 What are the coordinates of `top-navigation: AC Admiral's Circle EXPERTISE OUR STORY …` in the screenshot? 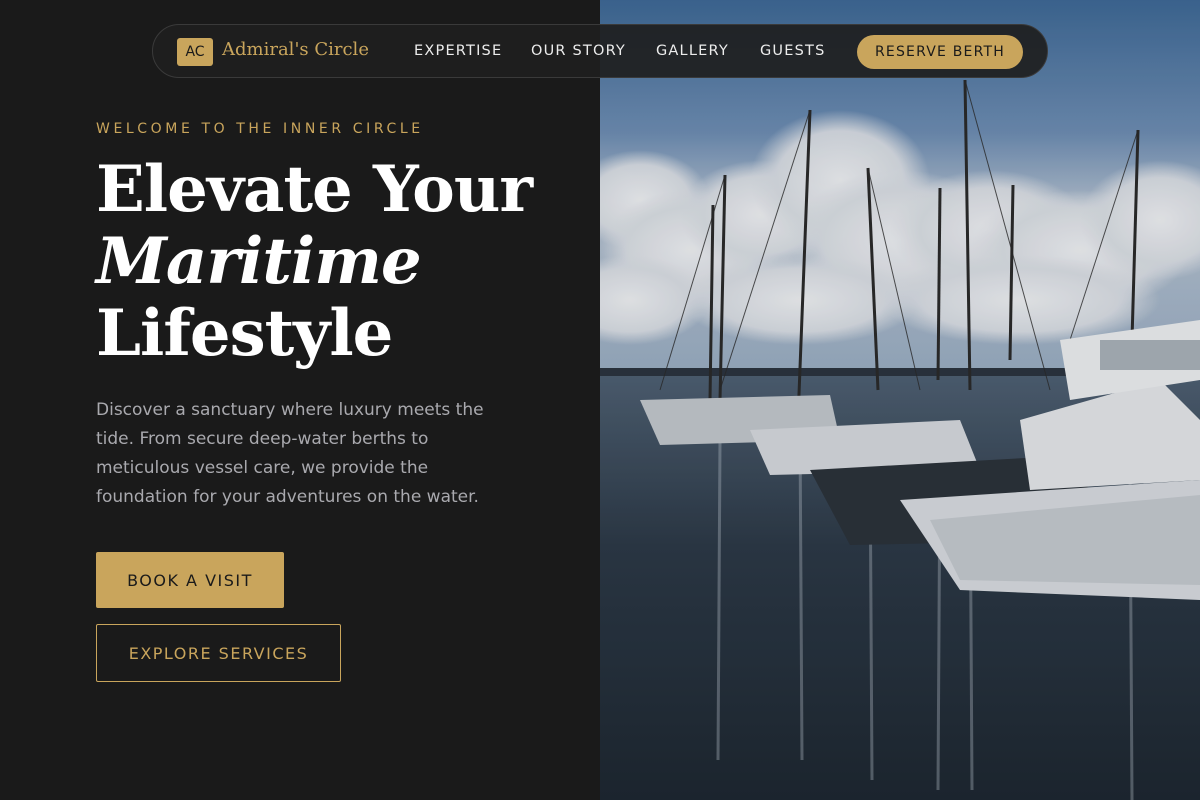 It's located at (600, 51).